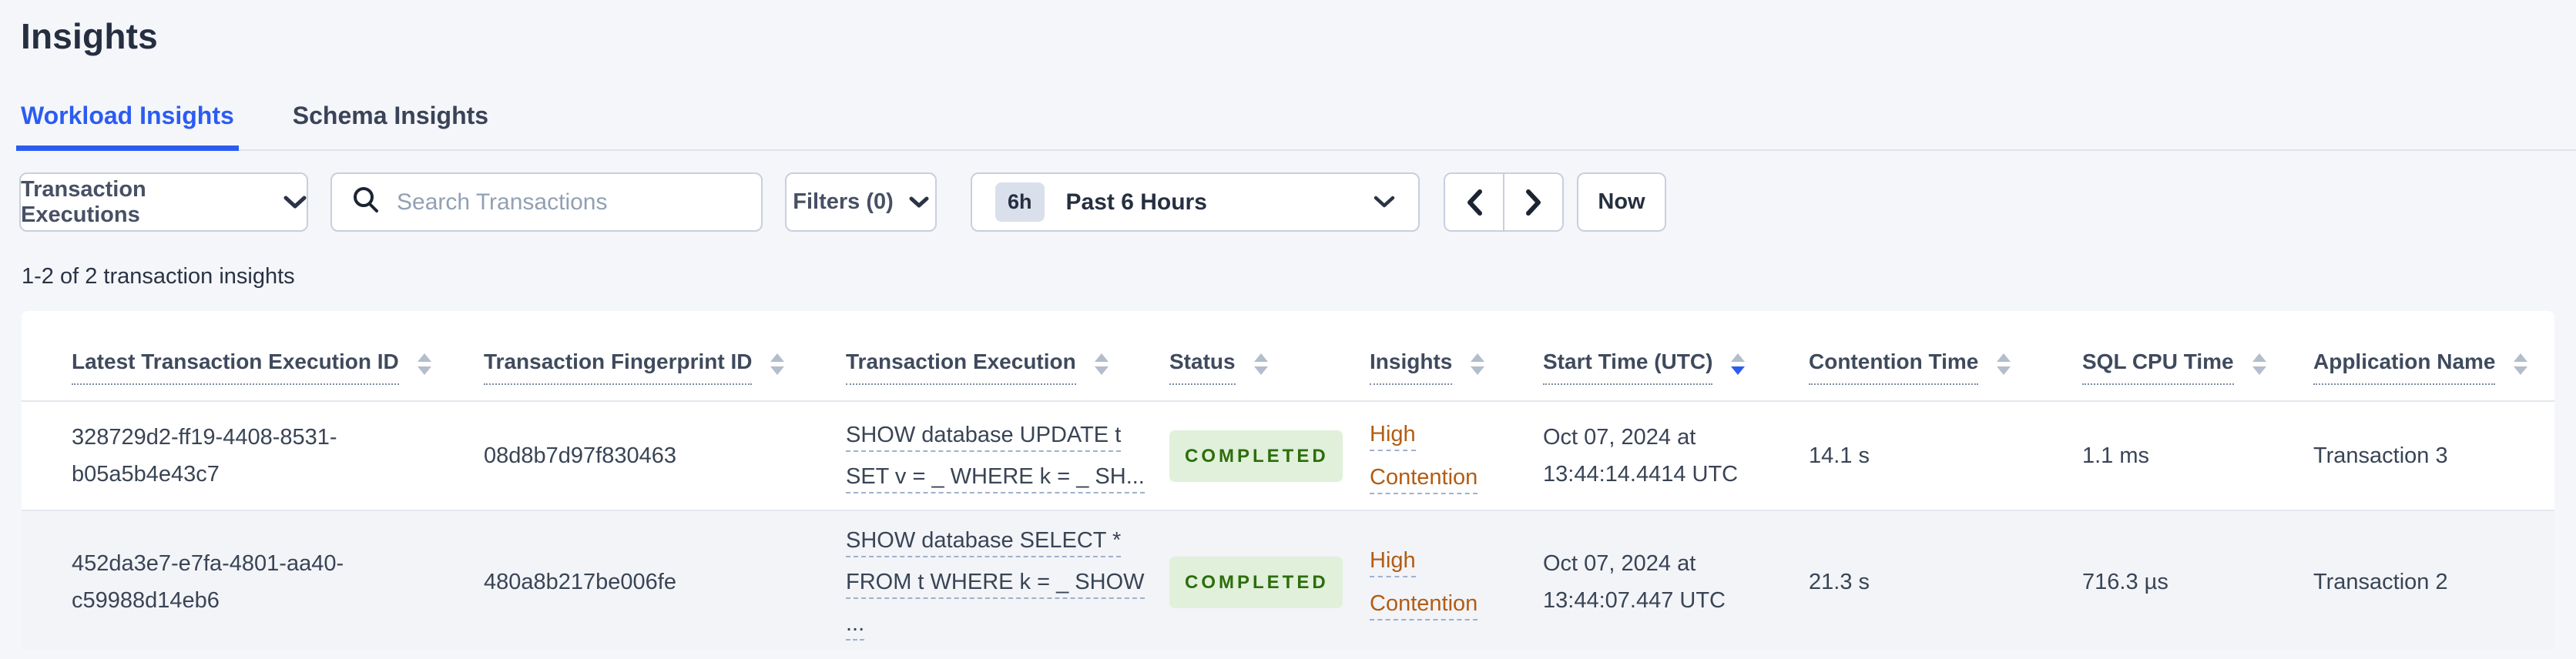 The image size is (2576, 659). What do you see at coordinates (1738, 364) in the screenshot?
I see `sort-icon-active-desc` at bounding box center [1738, 364].